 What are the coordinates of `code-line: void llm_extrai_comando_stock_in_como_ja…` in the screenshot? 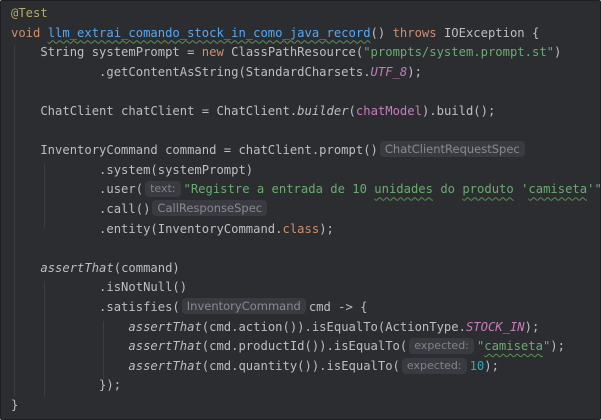 It's located at (275, 34).